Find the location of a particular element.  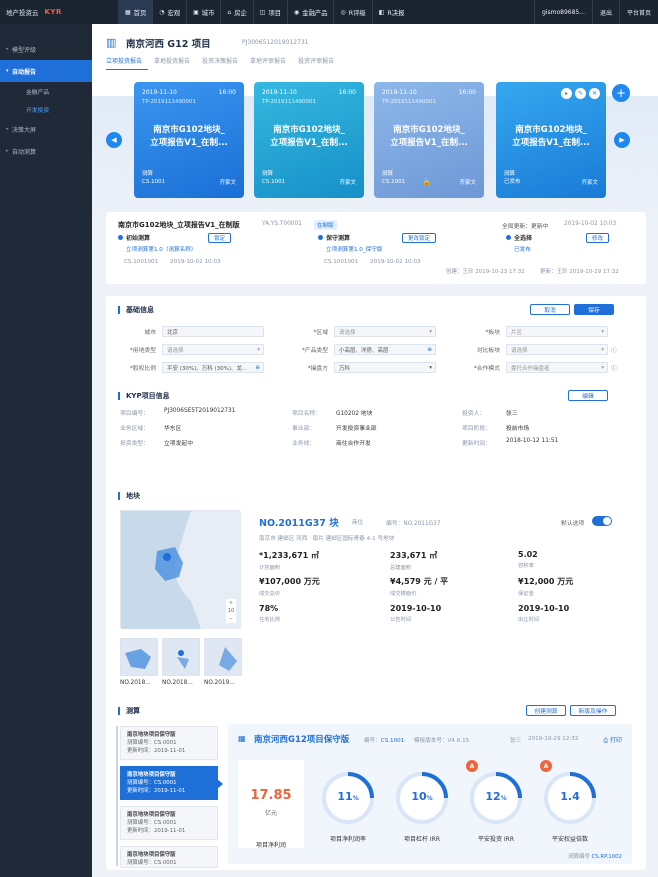

nav-home: ▦ 首页 is located at coordinates (135, 12).